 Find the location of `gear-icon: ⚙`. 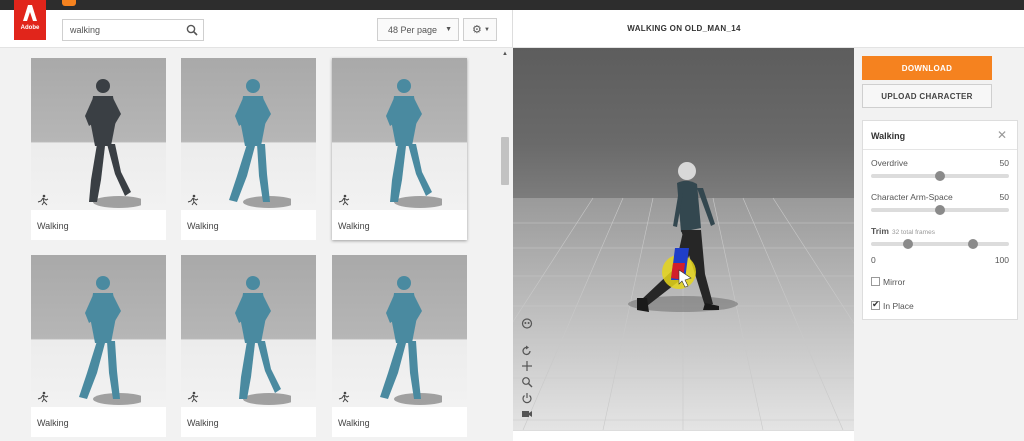

gear-icon: ⚙ is located at coordinates (477, 30).